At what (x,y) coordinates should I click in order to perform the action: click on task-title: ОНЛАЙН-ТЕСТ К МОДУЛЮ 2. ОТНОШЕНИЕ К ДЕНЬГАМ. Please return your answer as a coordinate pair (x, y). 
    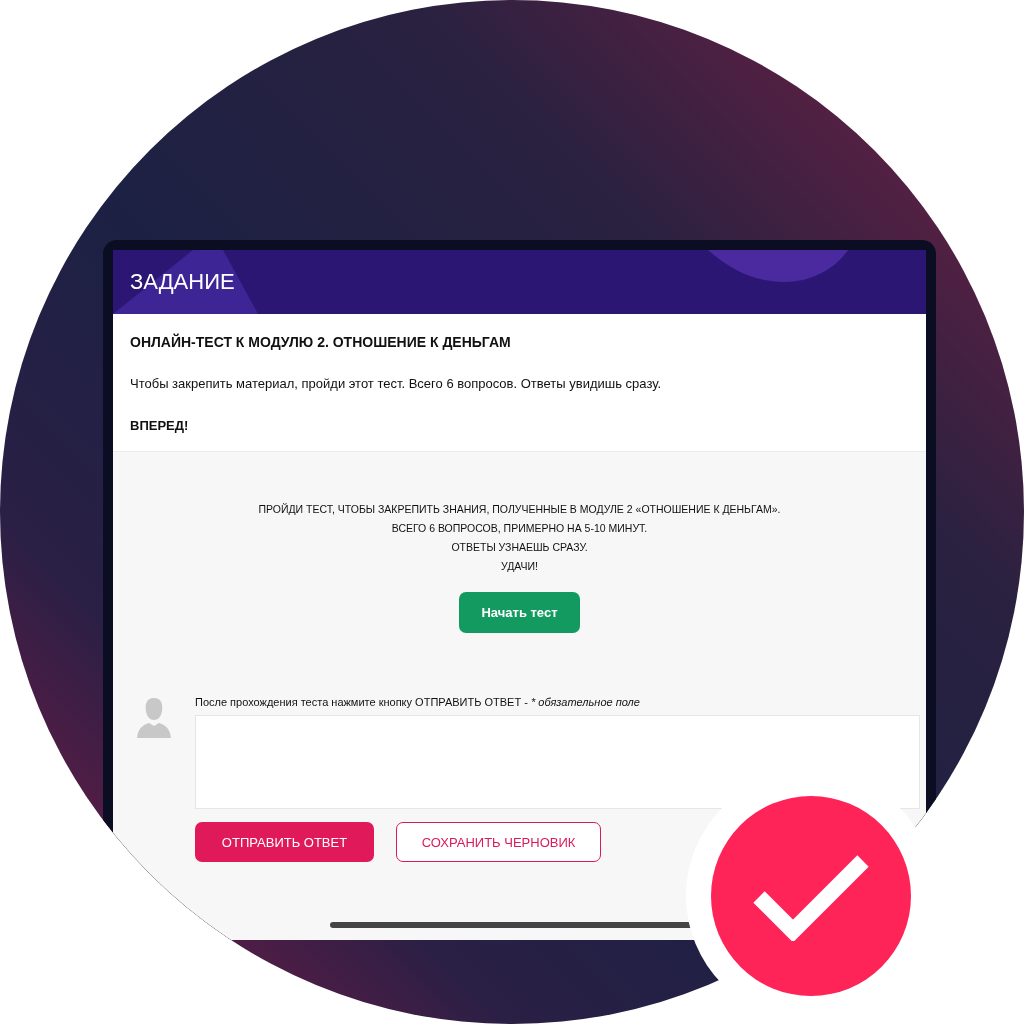
    Looking at the image, I should click on (321, 342).